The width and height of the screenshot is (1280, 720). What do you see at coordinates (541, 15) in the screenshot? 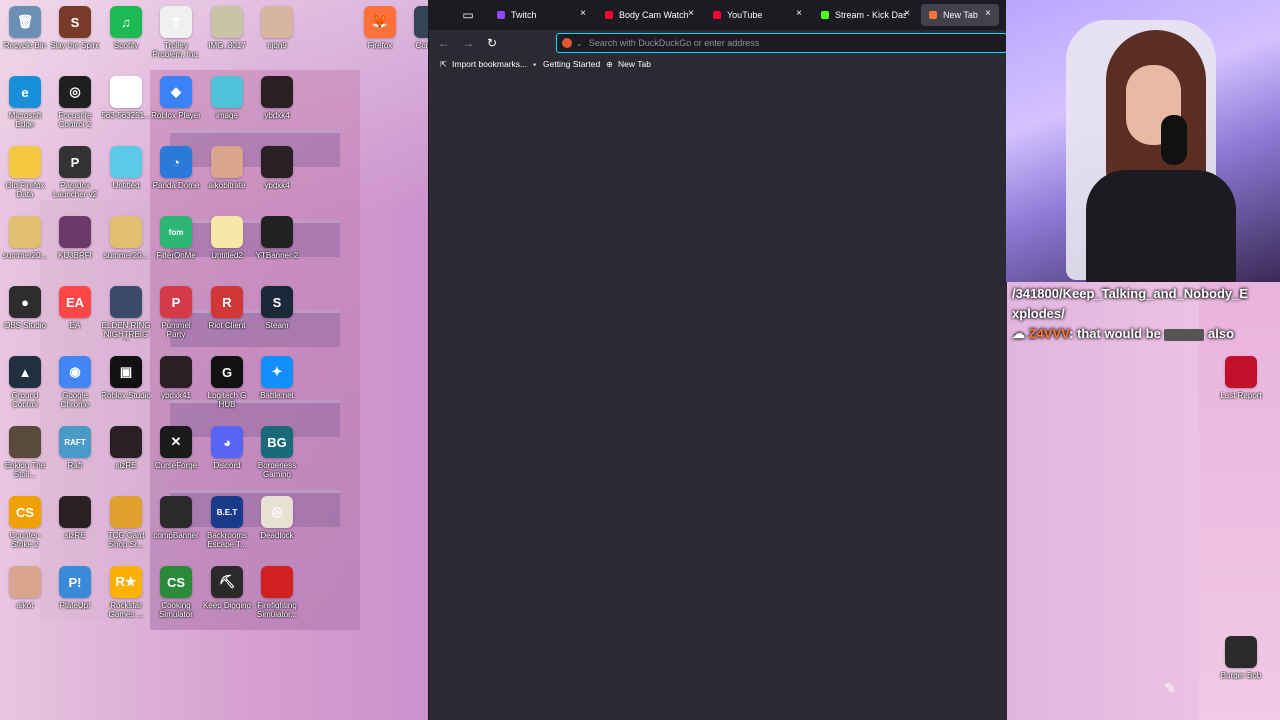
I see `tab-twitch: Twitch ×` at bounding box center [541, 15].